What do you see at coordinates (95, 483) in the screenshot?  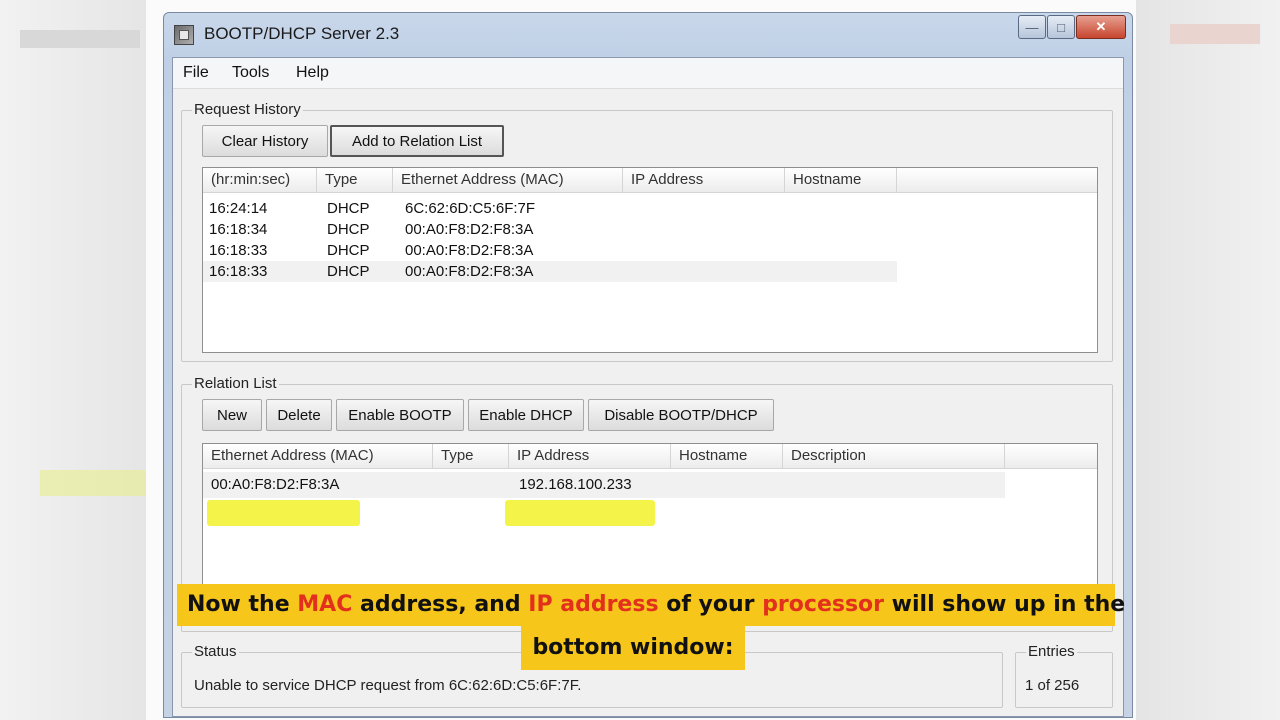 I see `blurred-highlight` at bounding box center [95, 483].